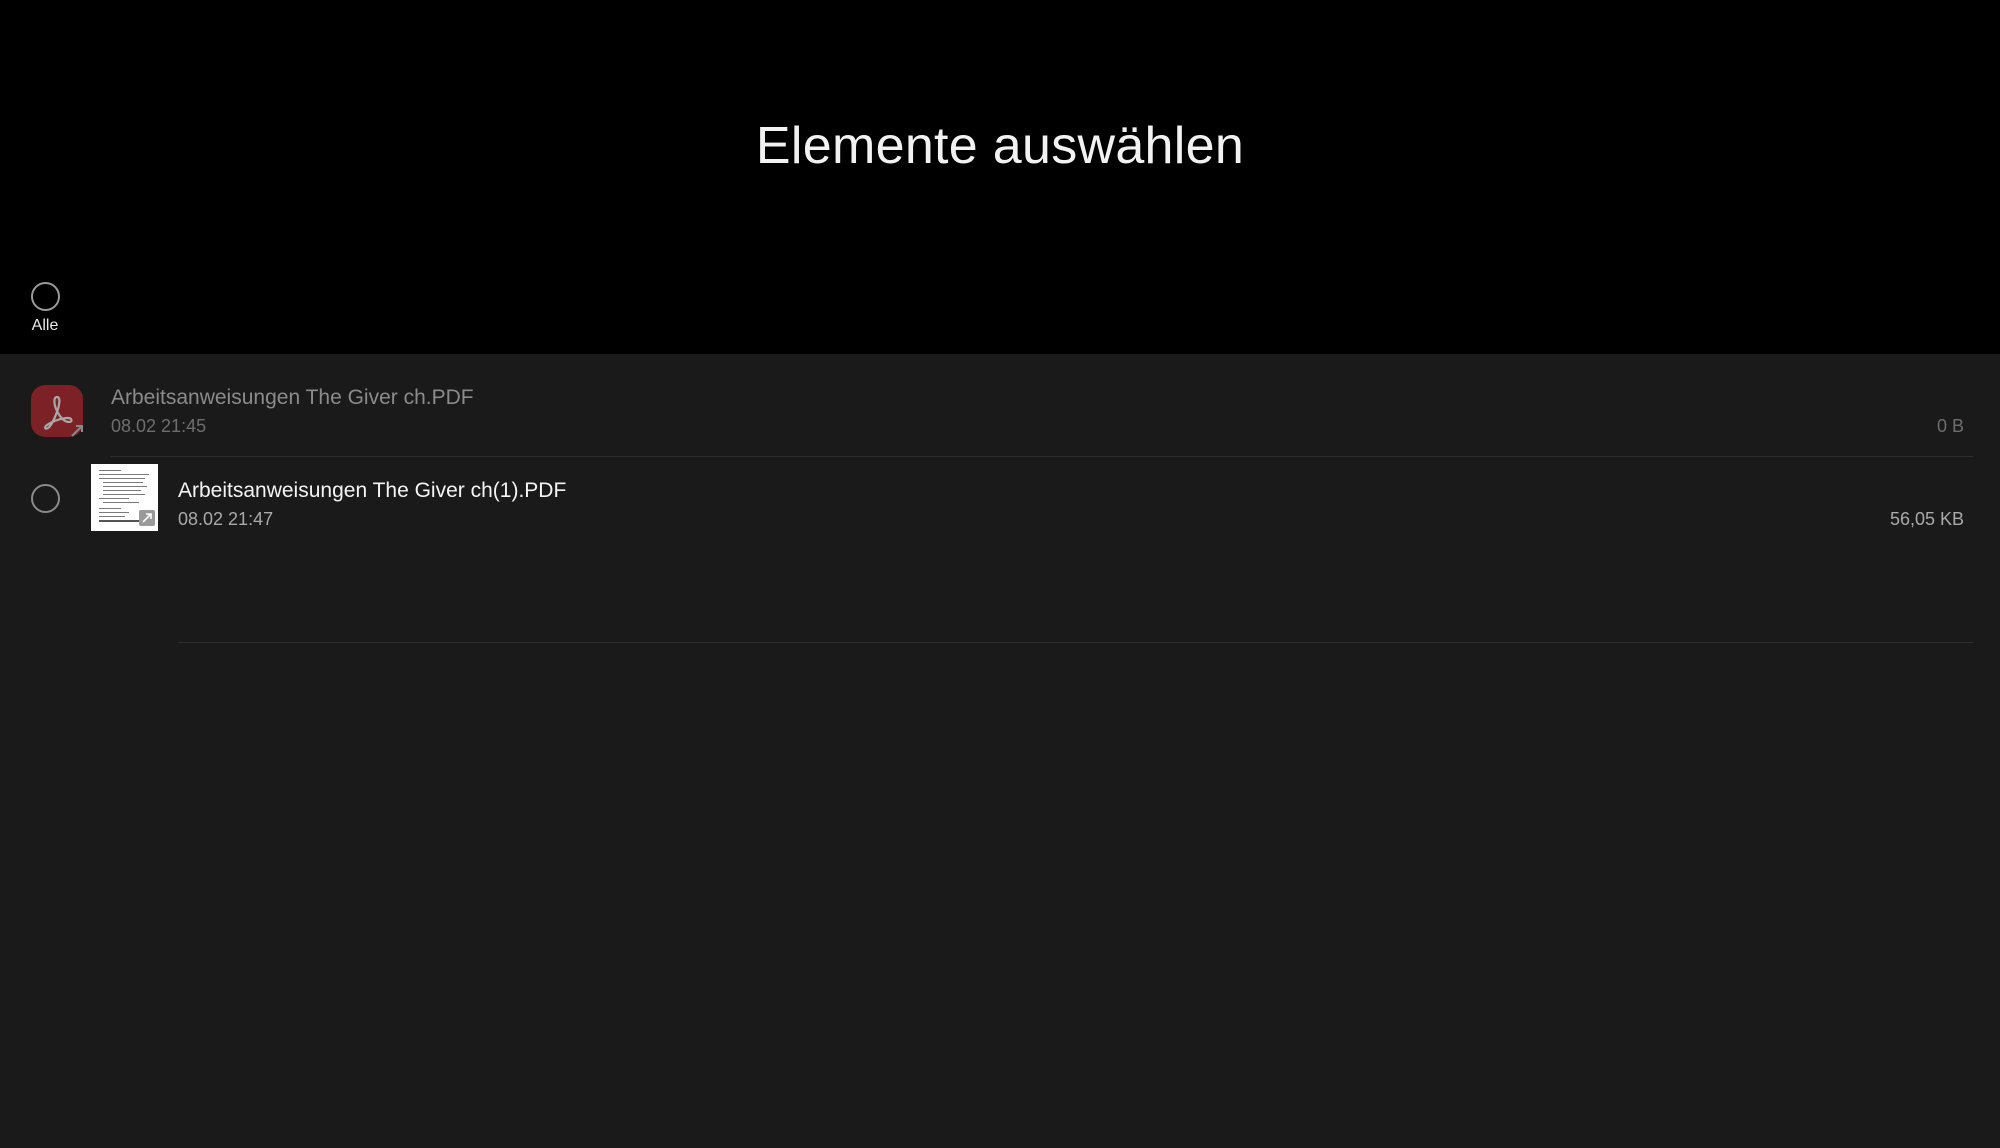  I want to click on file-date: 08.02 21:47, so click(226, 519).